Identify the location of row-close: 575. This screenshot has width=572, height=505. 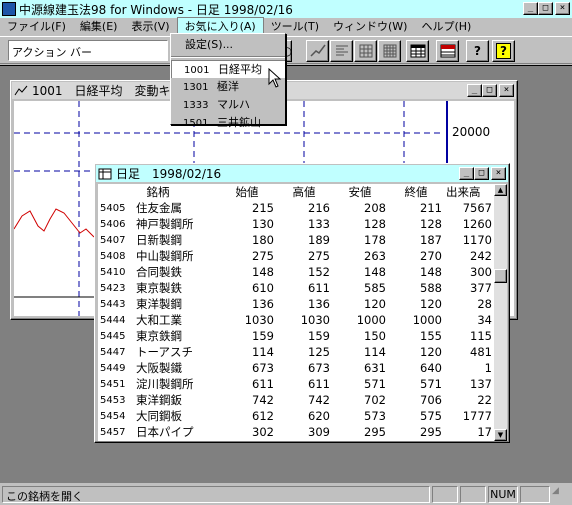
(431, 416).